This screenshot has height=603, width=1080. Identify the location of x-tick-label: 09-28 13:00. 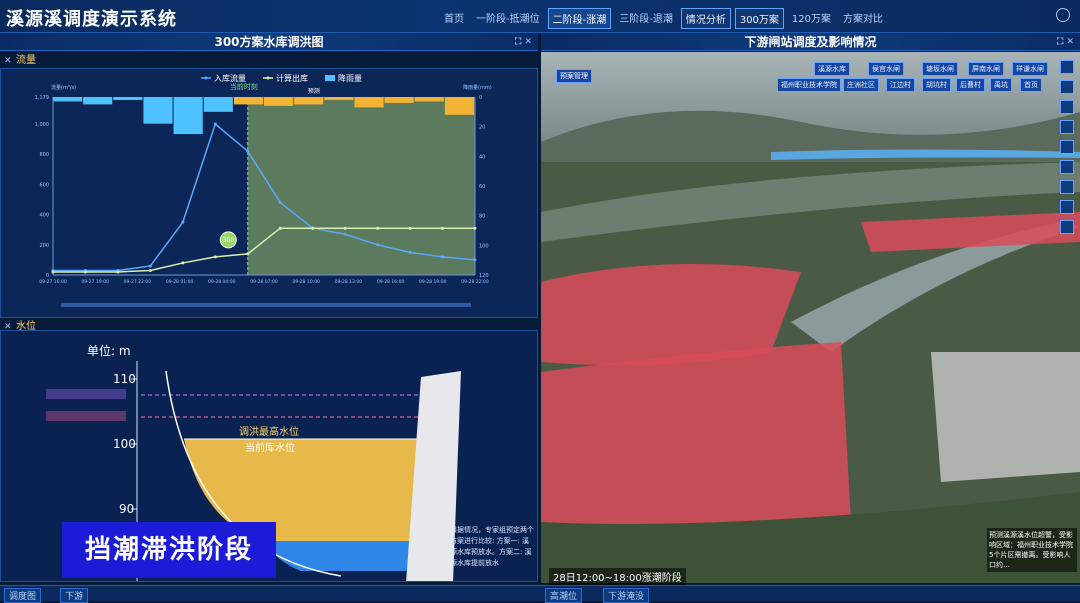
(349, 282).